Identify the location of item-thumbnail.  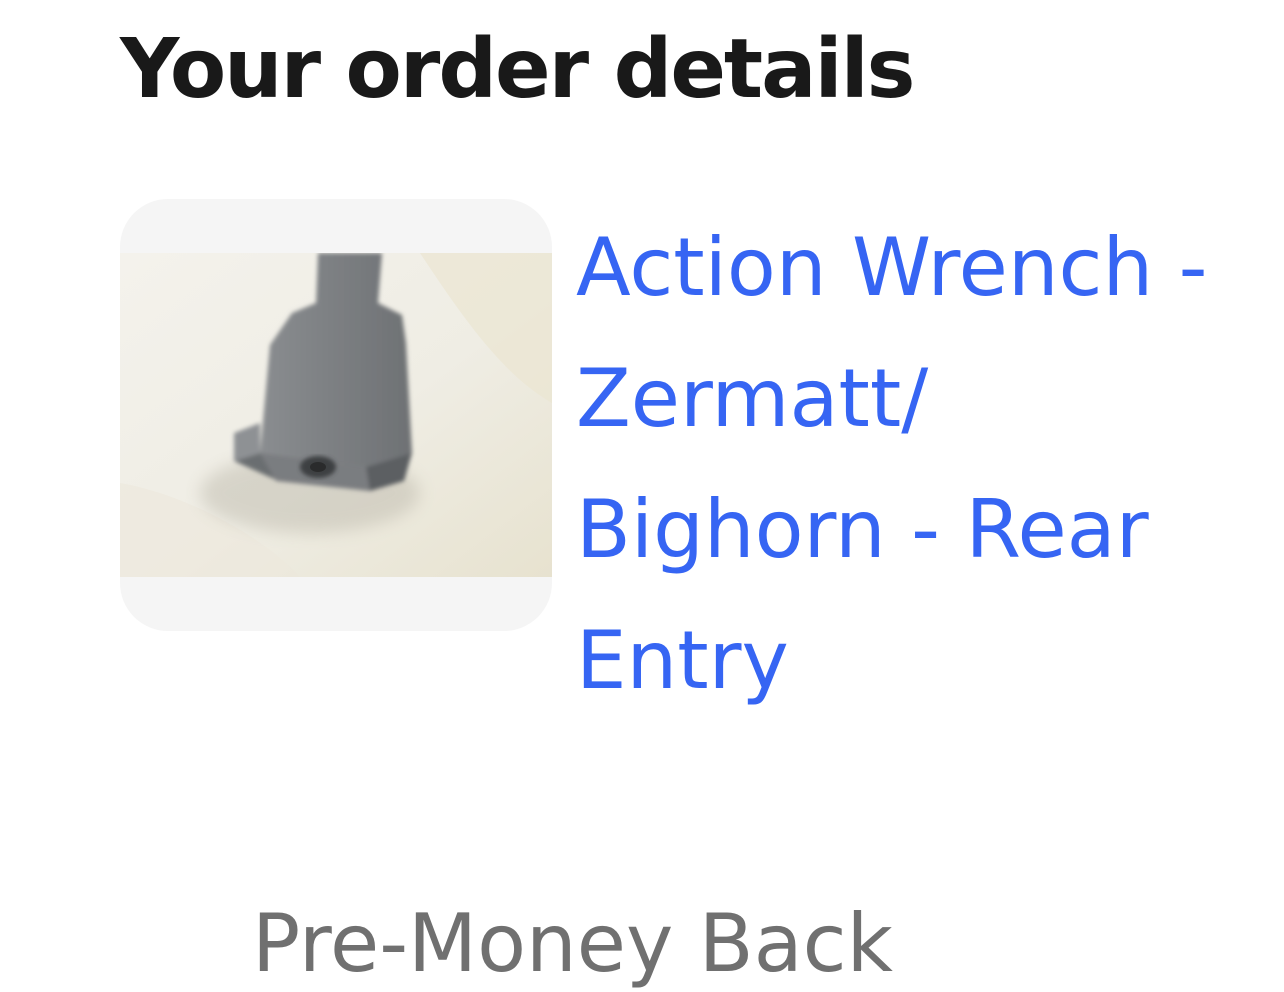
(336, 415).